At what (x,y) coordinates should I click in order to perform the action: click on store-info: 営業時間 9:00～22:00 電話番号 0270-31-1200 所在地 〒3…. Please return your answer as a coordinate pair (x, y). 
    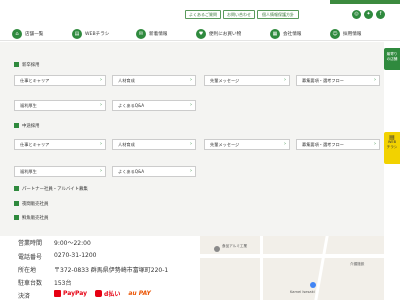
    Looking at the image, I should click on (100, 268).